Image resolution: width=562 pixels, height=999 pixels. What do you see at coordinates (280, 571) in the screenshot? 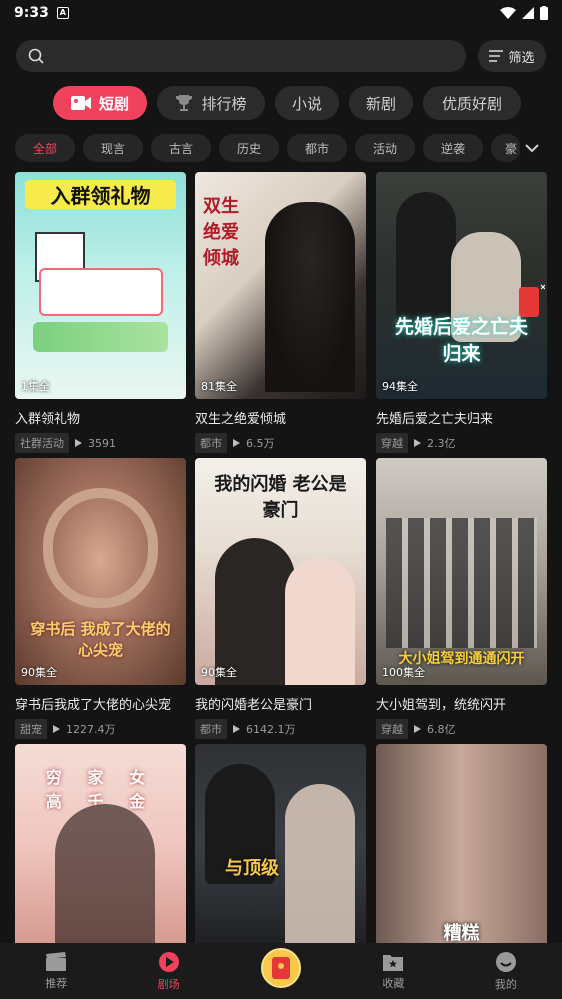
I see `drama-poster: 我的闪婚 老公是豪门 90集全` at bounding box center [280, 571].